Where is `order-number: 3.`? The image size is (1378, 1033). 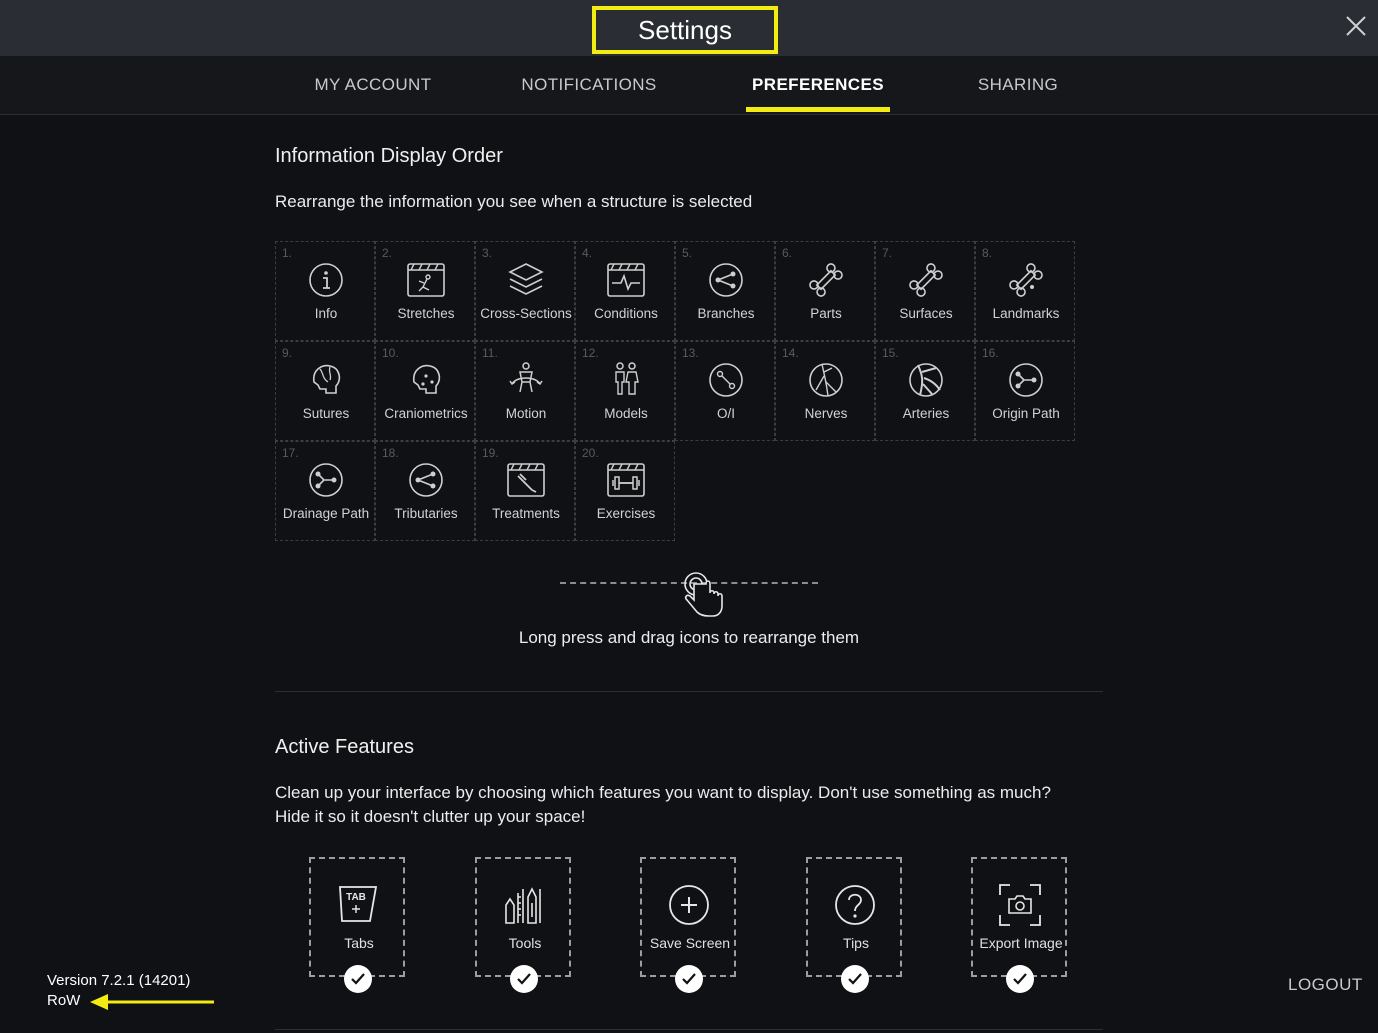 order-number: 3. is located at coordinates (487, 253).